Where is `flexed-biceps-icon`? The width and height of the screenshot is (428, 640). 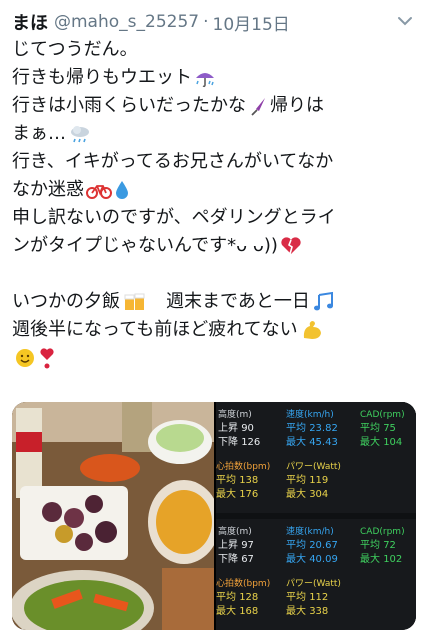
flexed-biceps-icon is located at coordinates (312, 330).